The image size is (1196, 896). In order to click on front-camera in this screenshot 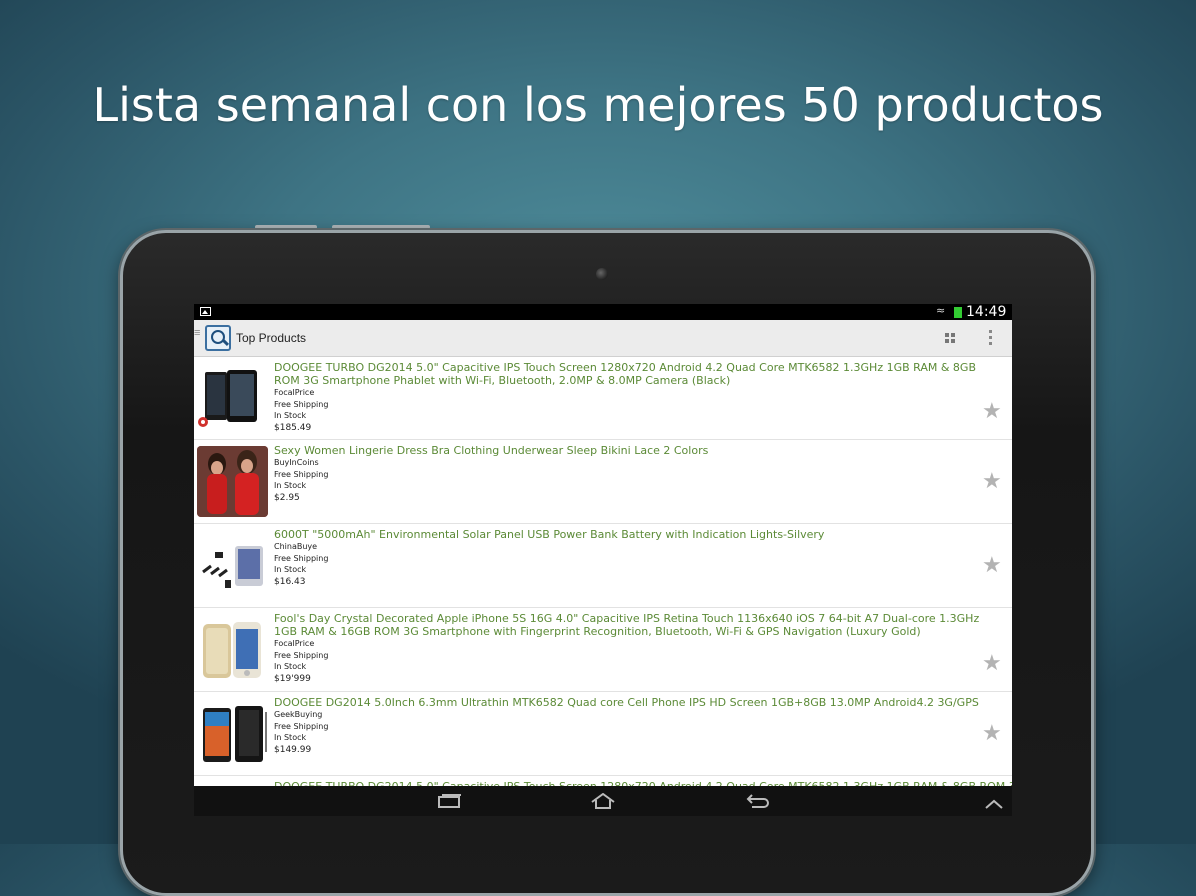, I will do `click(602, 274)`.